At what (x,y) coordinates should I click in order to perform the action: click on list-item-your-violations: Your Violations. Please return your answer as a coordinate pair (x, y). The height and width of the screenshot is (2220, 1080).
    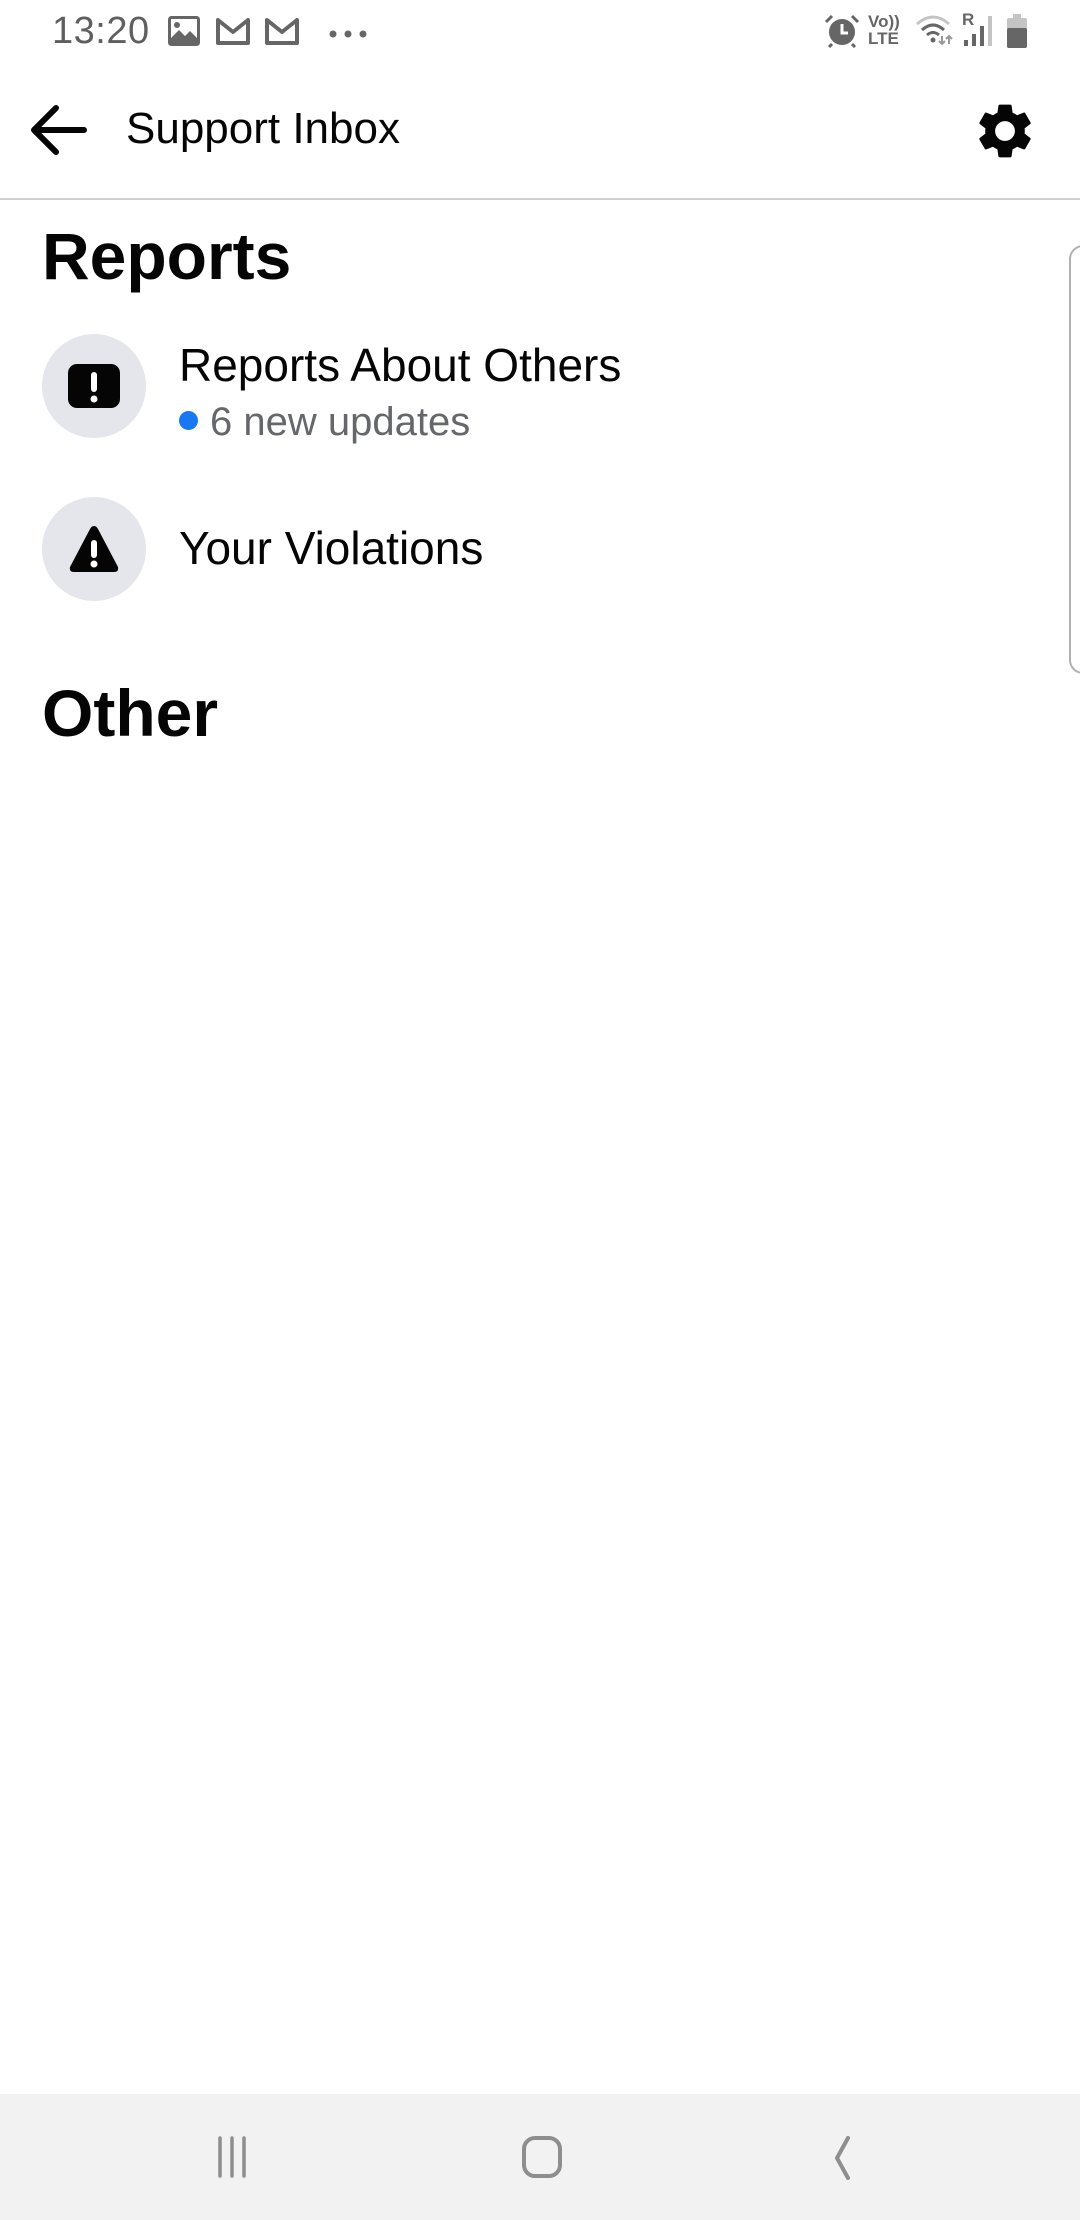
    Looking at the image, I should click on (530, 551).